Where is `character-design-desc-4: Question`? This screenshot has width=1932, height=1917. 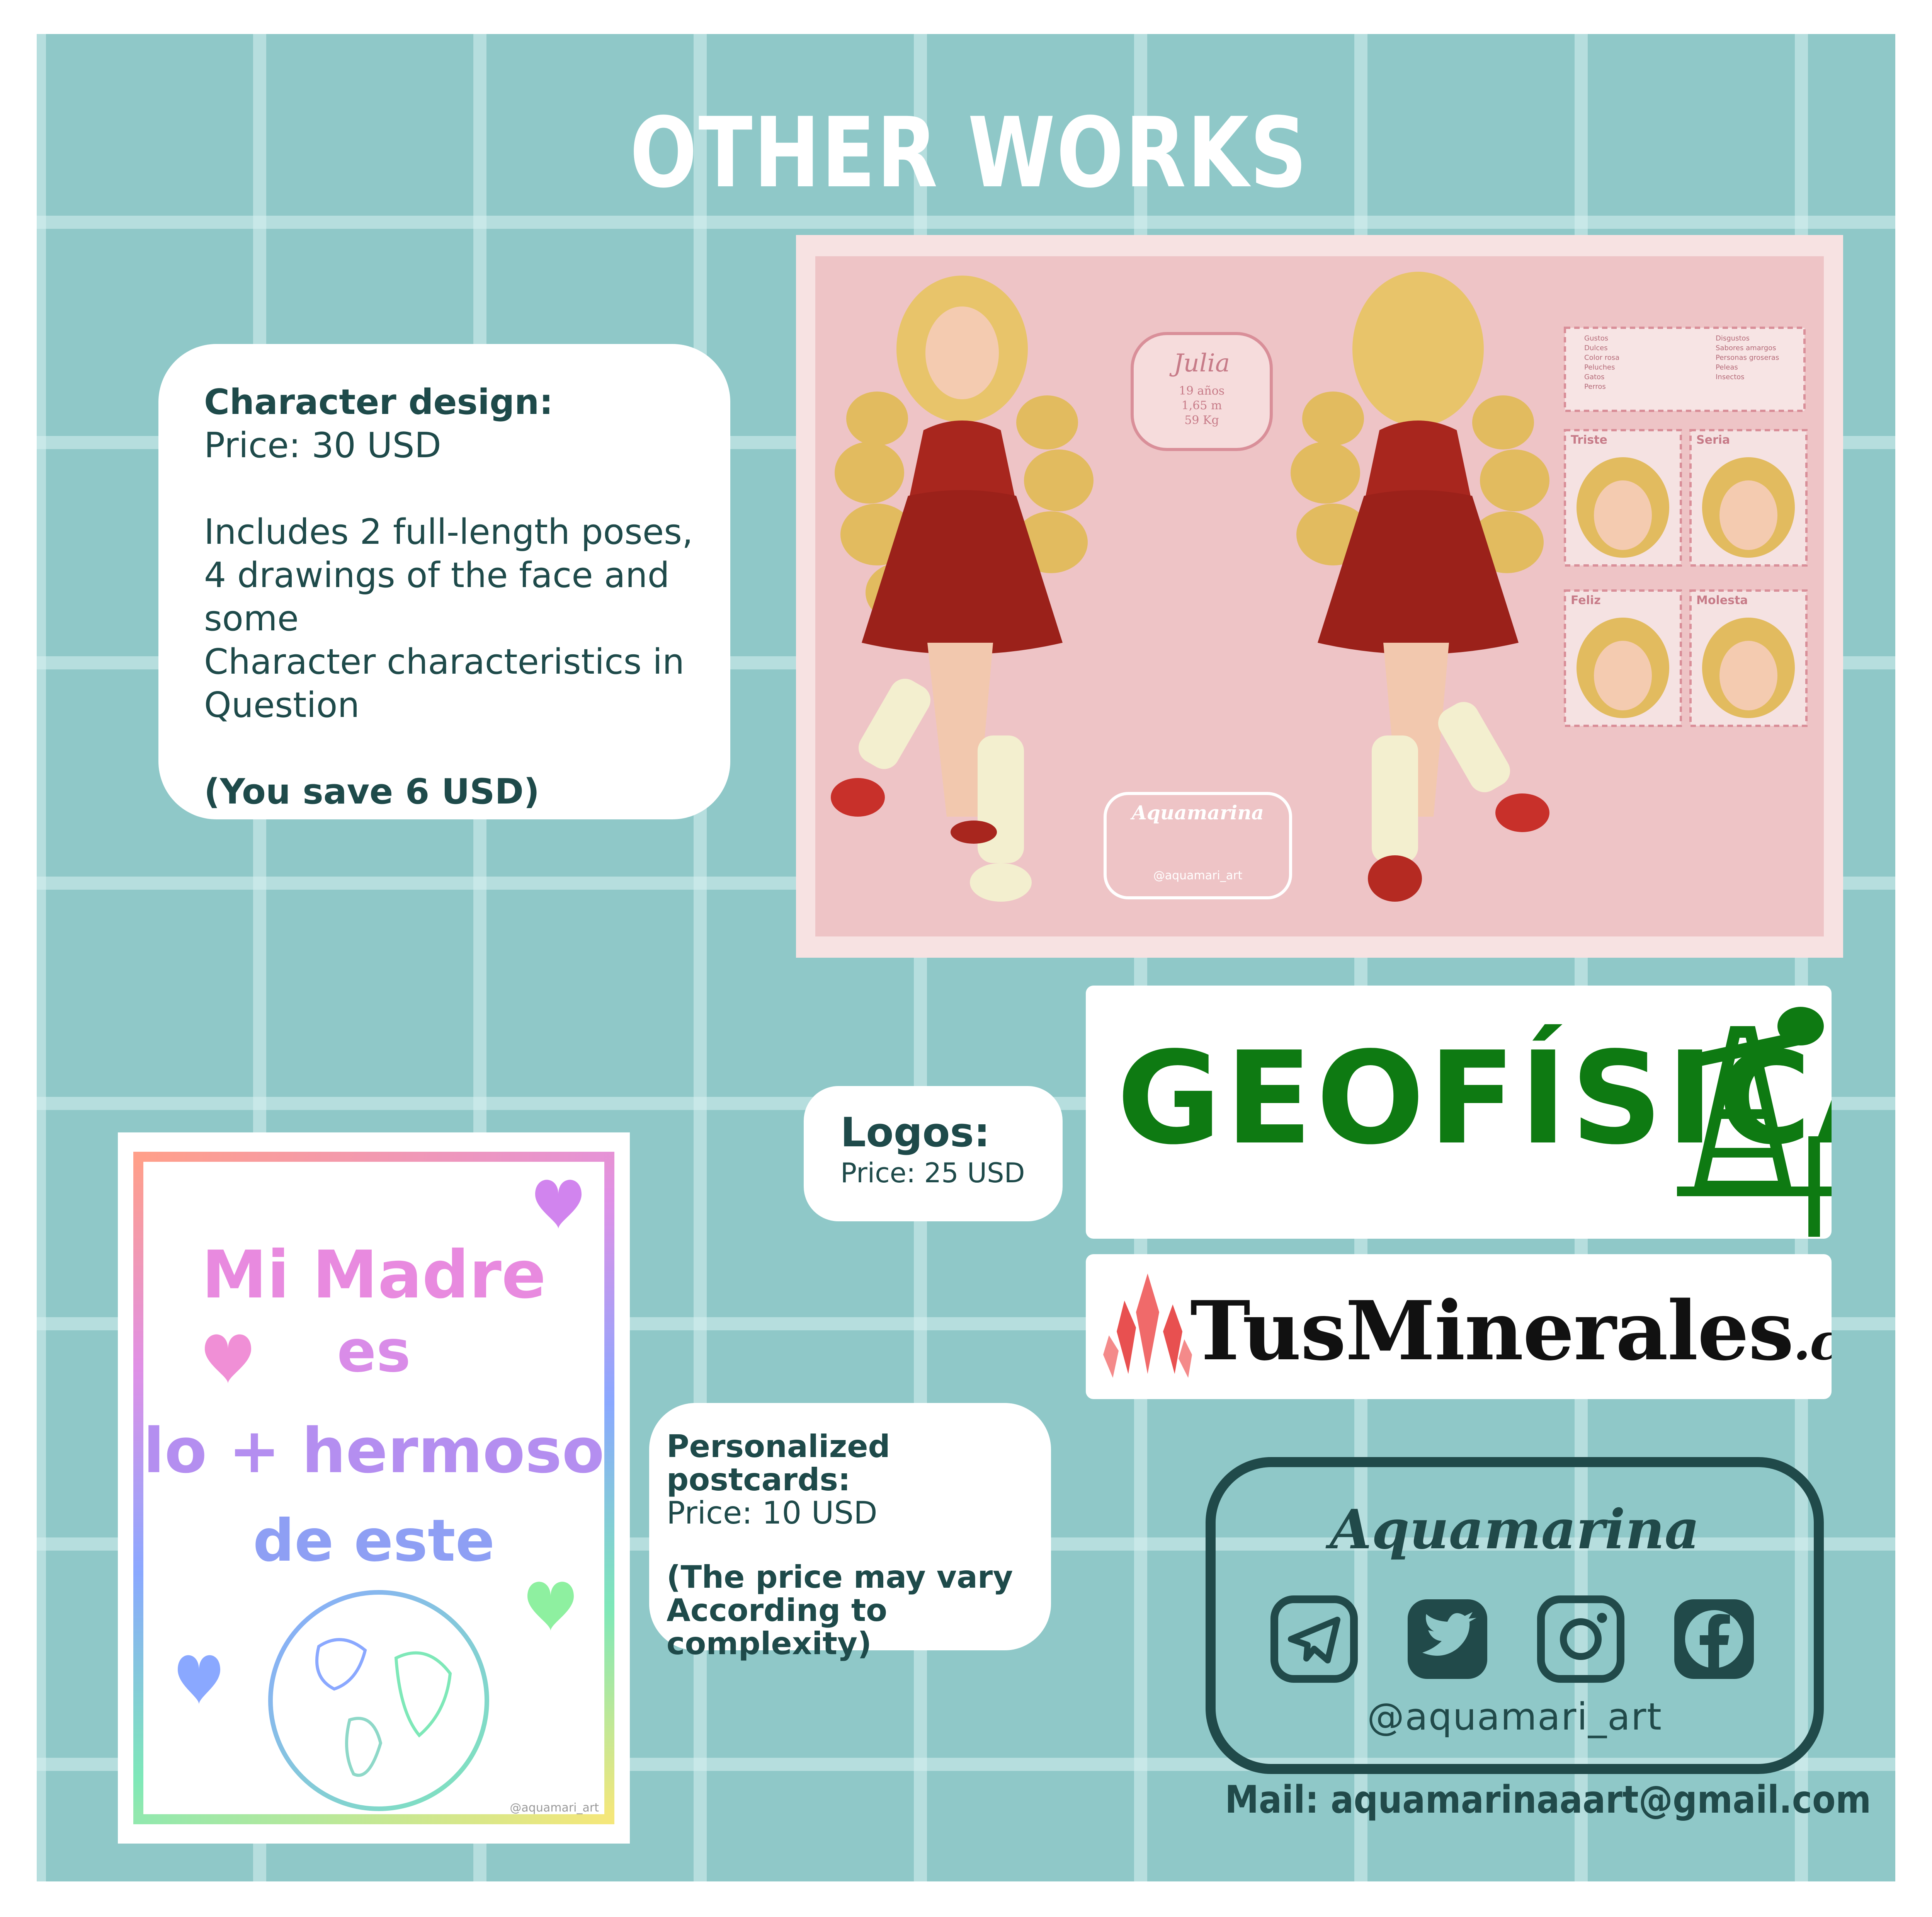 character-design-desc-4: Question is located at coordinates (282, 705).